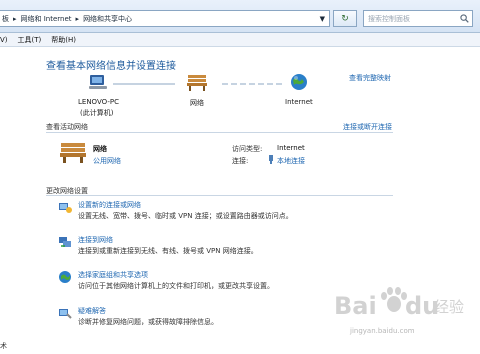 The width and height of the screenshot is (480, 354). Describe the element at coordinates (65, 314) in the screenshot. I see `troubleshoot-icon` at that location.